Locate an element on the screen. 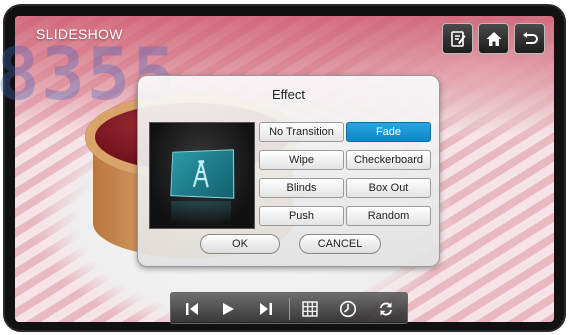 The image size is (570, 335). edit-notes-button is located at coordinates (457, 38).